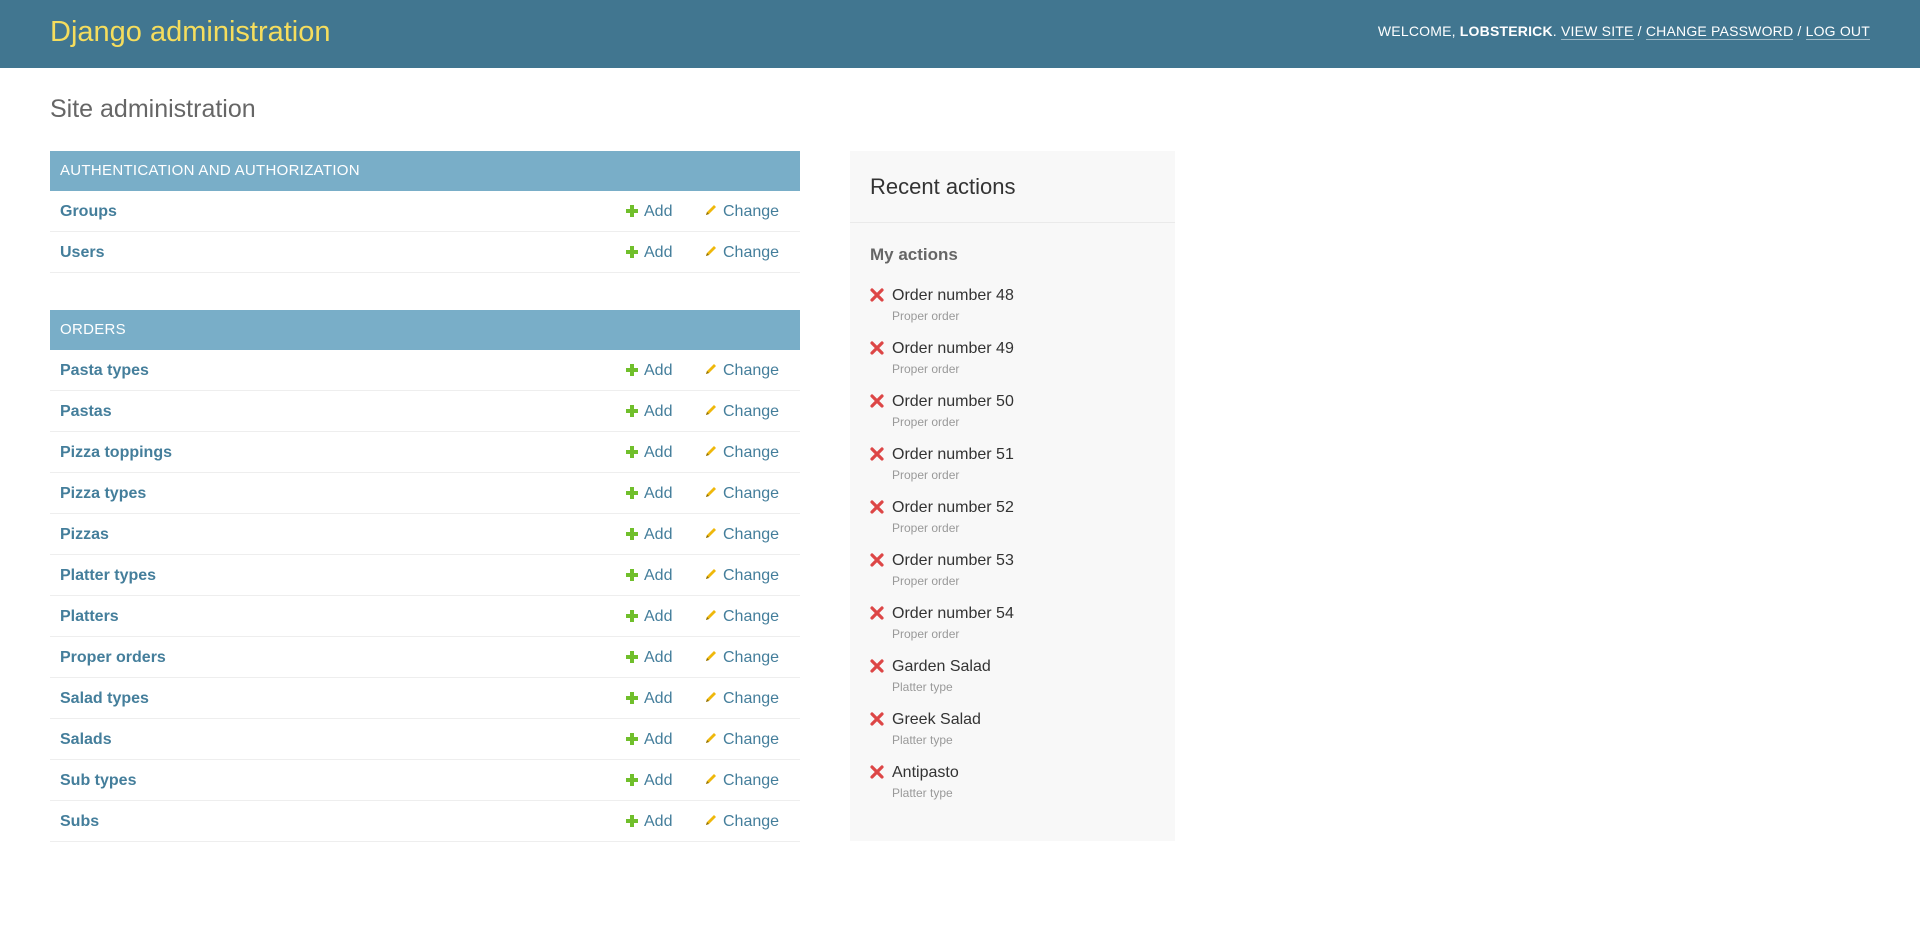  Describe the element at coordinates (1597, 31) in the screenshot. I see `view-site-link: VIEW SITE` at that location.